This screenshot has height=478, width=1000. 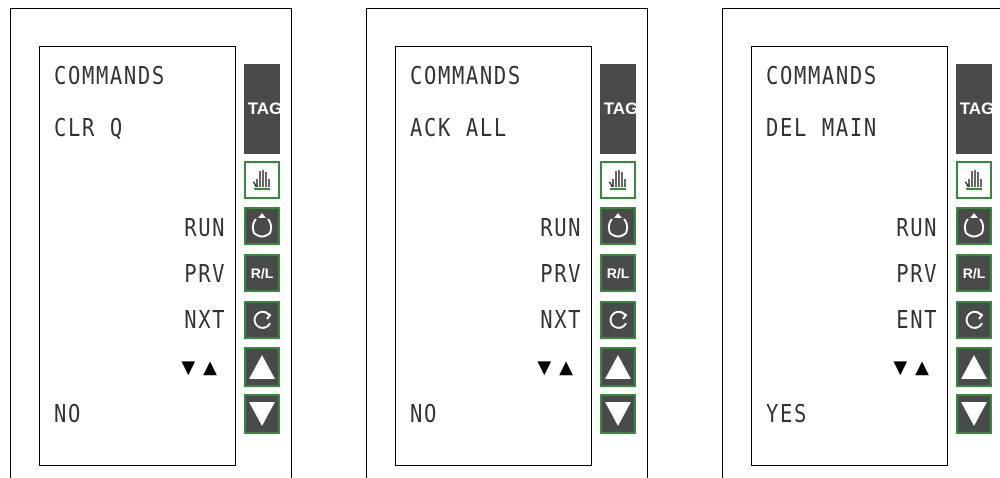 I want to click on bottom-value: YES, so click(x=787, y=413).